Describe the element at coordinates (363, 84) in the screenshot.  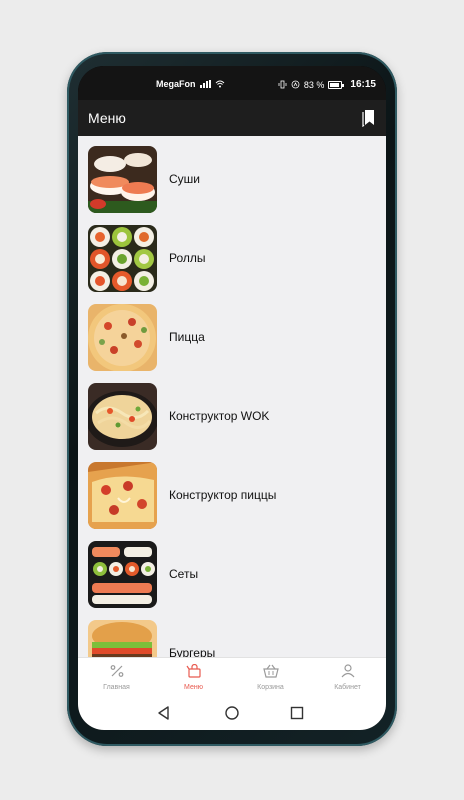
I see `clock: 16:15` at that location.